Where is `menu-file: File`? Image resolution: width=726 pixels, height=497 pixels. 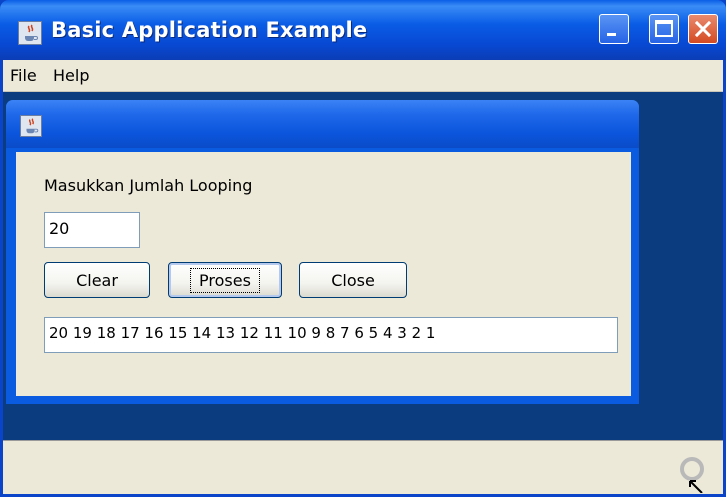
menu-file: File is located at coordinates (23, 75).